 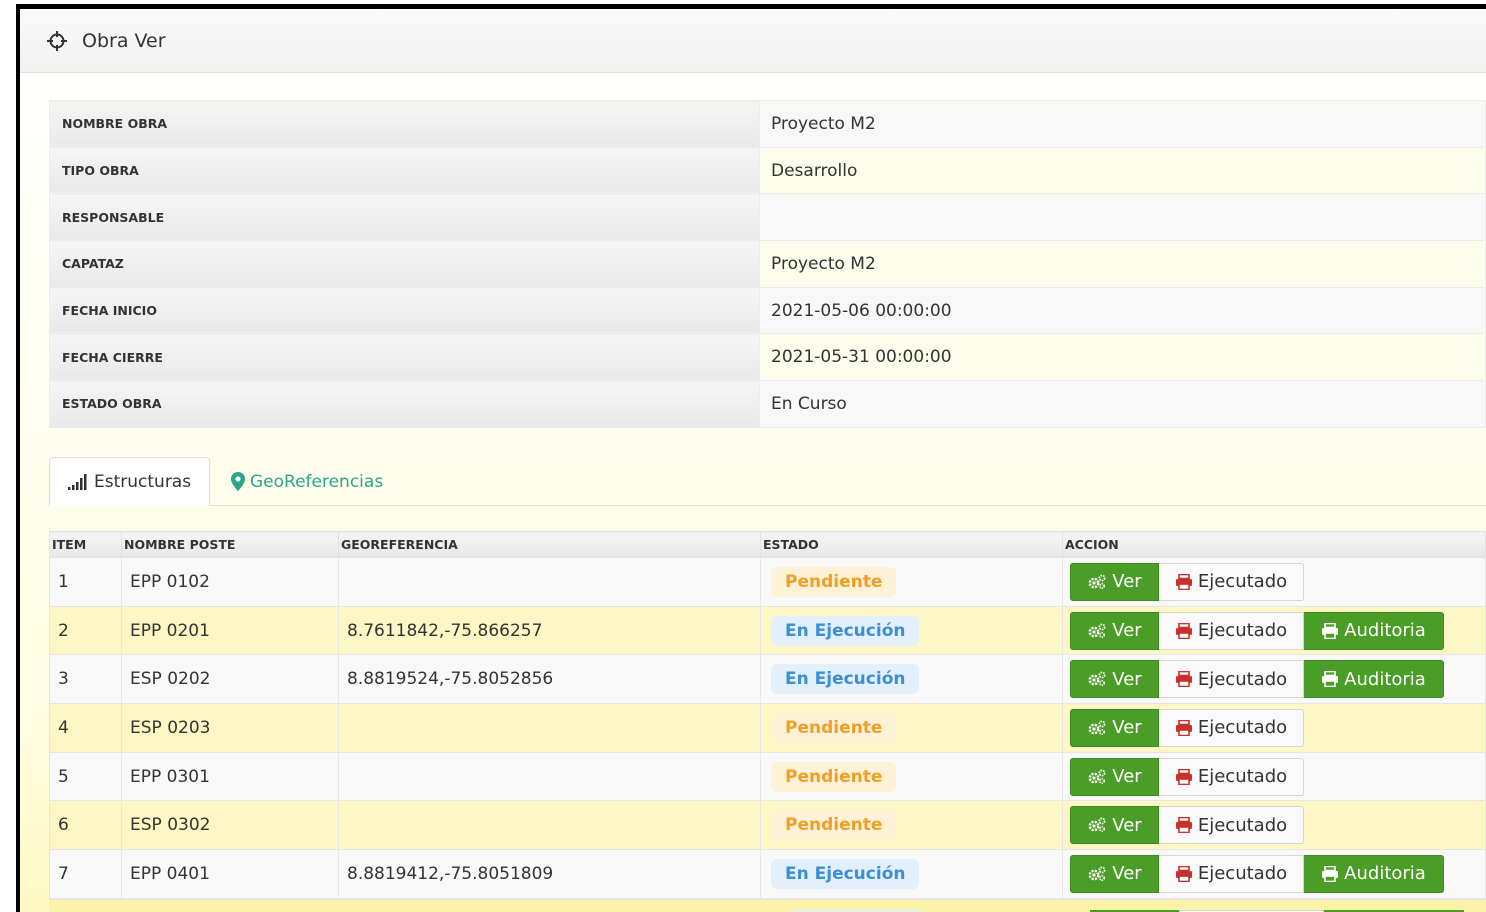 I want to click on detail-row: ESTADO OBRA En Curso, so click(x=767, y=404).